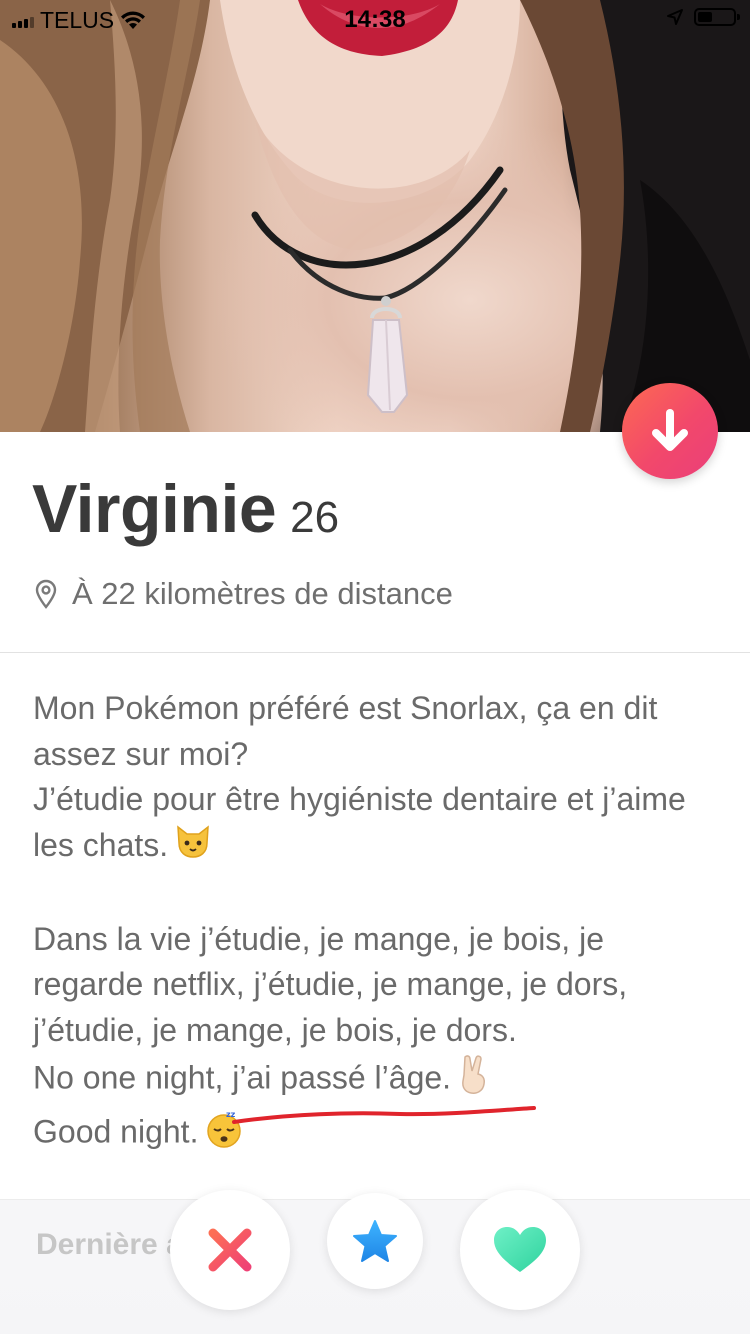 The width and height of the screenshot is (750, 1334). Describe the element at coordinates (193, 847) in the screenshot. I see `cat-face-emoji` at that location.